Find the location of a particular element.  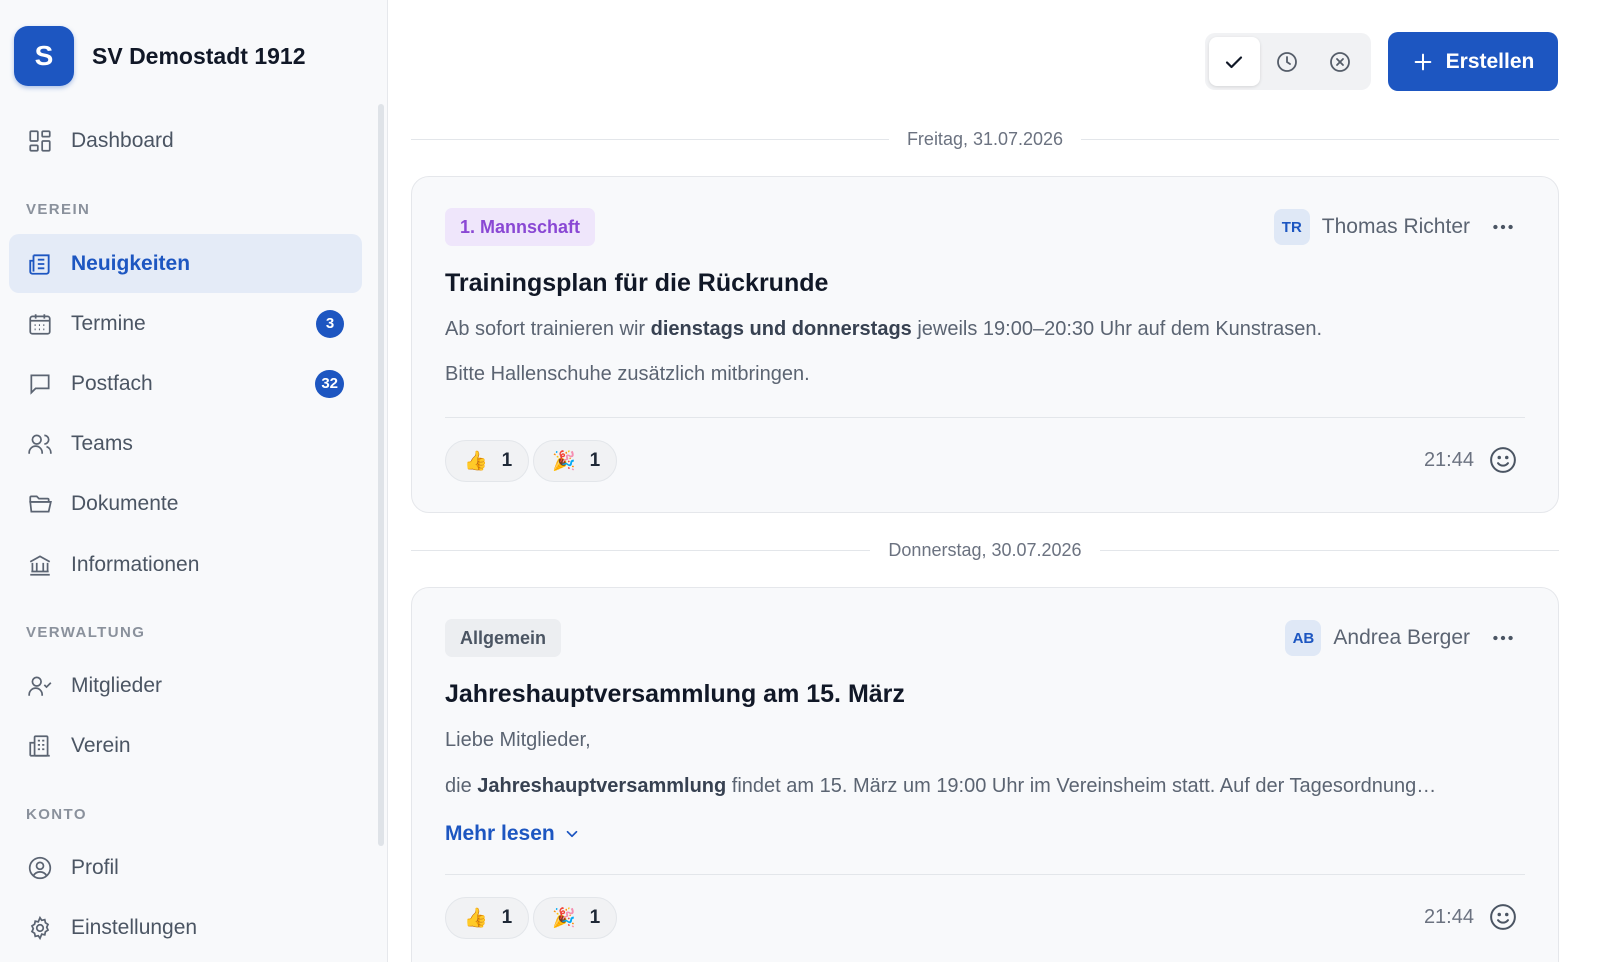

nav-item-teams: Teams is located at coordinates (185, 443).